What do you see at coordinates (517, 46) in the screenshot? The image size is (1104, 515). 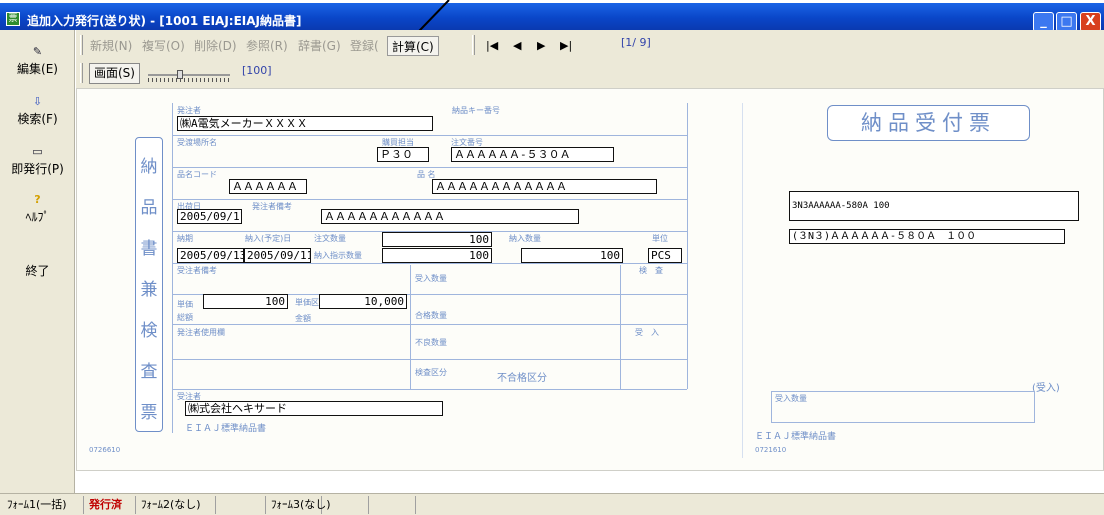 I see `prev-page-icon: ◀` at bounding box center [517, 46].